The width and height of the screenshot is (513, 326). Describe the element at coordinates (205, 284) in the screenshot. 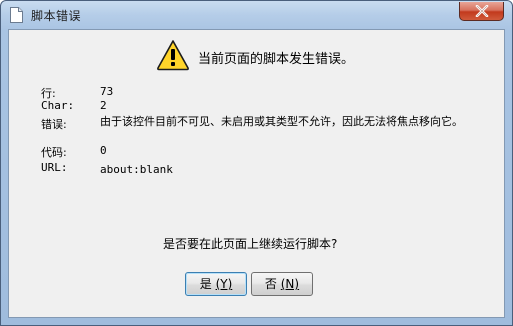

I see `yes-button-label: 是` at that location.